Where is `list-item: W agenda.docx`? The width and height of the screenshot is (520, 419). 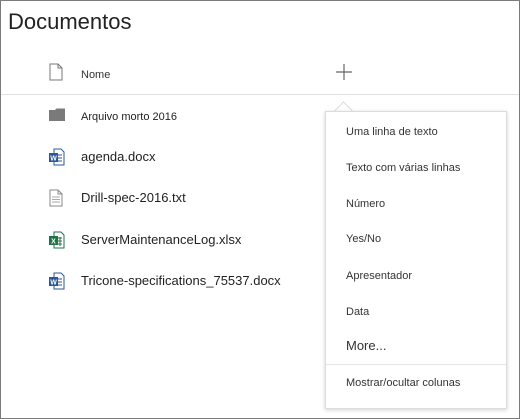 list-item: W agenda.docx is located at coordinates (161, 159).